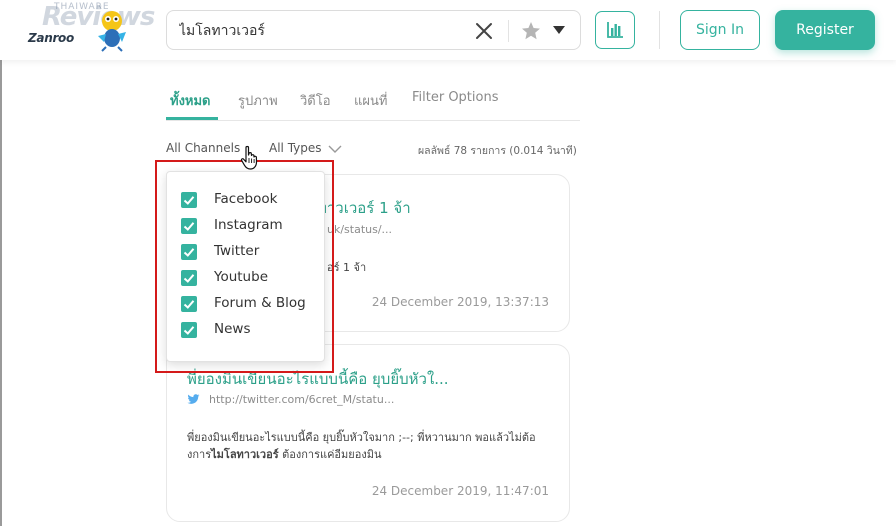 The image size is (896, 526). Describe the element at coordinates (347, 267) in the screenshot. I see `result-snippet: อร์ 1 จ้า` at that location.